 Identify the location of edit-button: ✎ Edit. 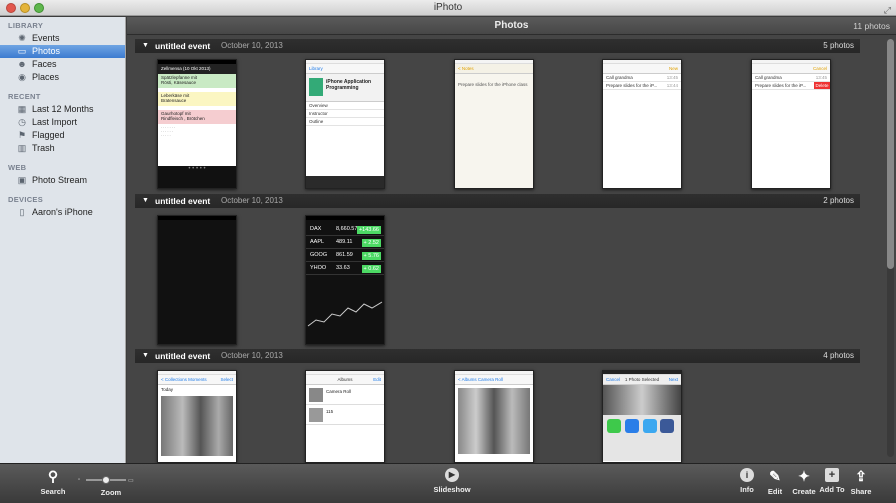
(775, 482).